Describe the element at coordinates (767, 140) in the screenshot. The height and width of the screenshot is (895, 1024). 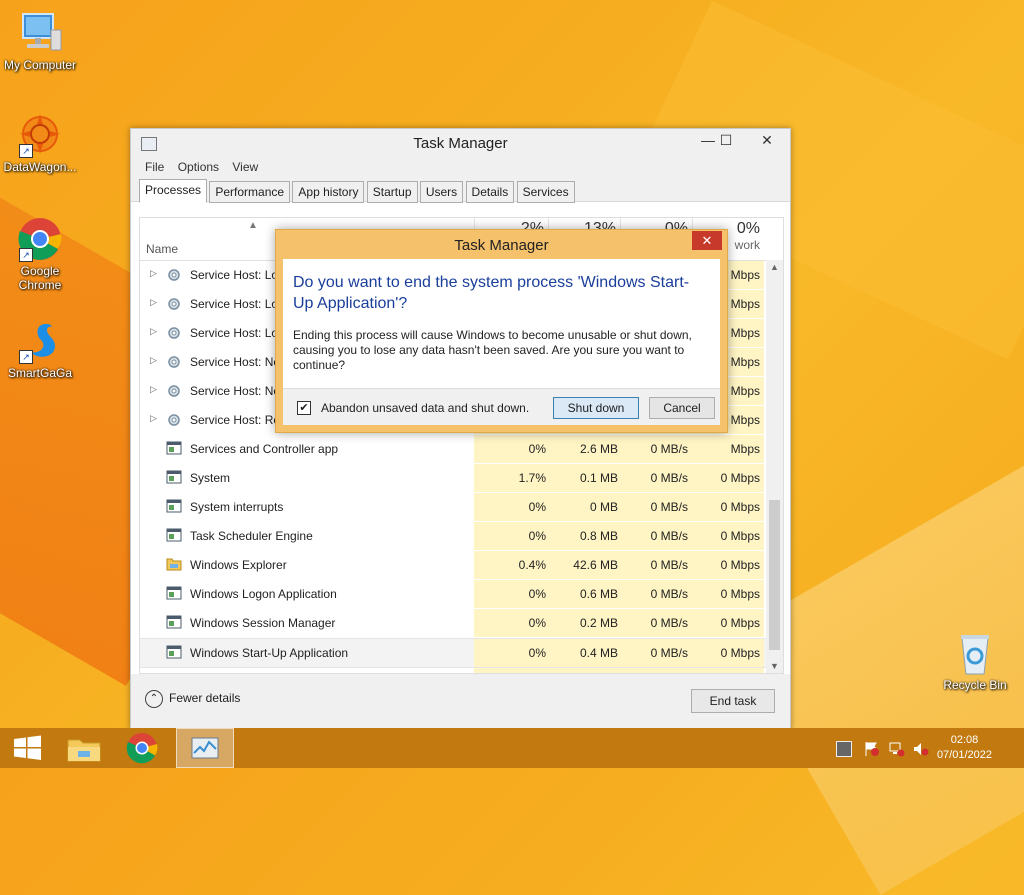
I see `close-button: ✕` at that location.